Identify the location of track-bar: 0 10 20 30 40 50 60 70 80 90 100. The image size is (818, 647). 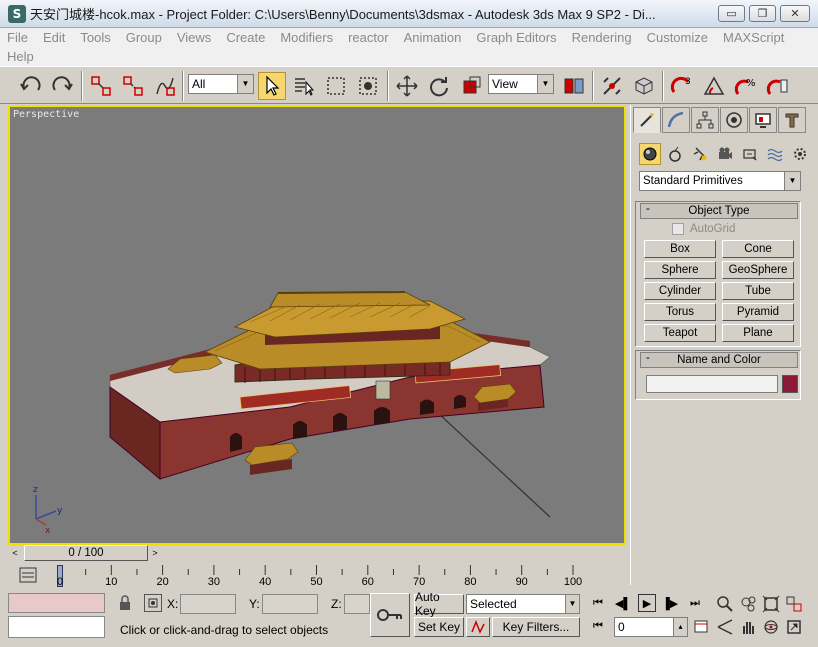
(317, 578).